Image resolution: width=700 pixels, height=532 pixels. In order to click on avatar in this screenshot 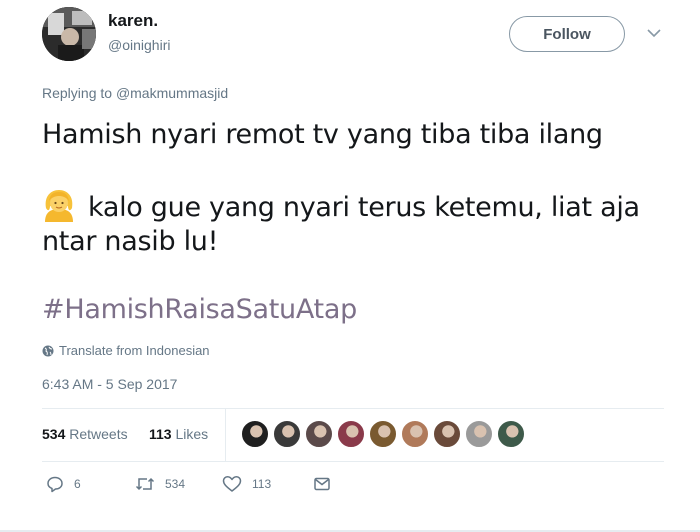, I will do `click(69, 34)`.